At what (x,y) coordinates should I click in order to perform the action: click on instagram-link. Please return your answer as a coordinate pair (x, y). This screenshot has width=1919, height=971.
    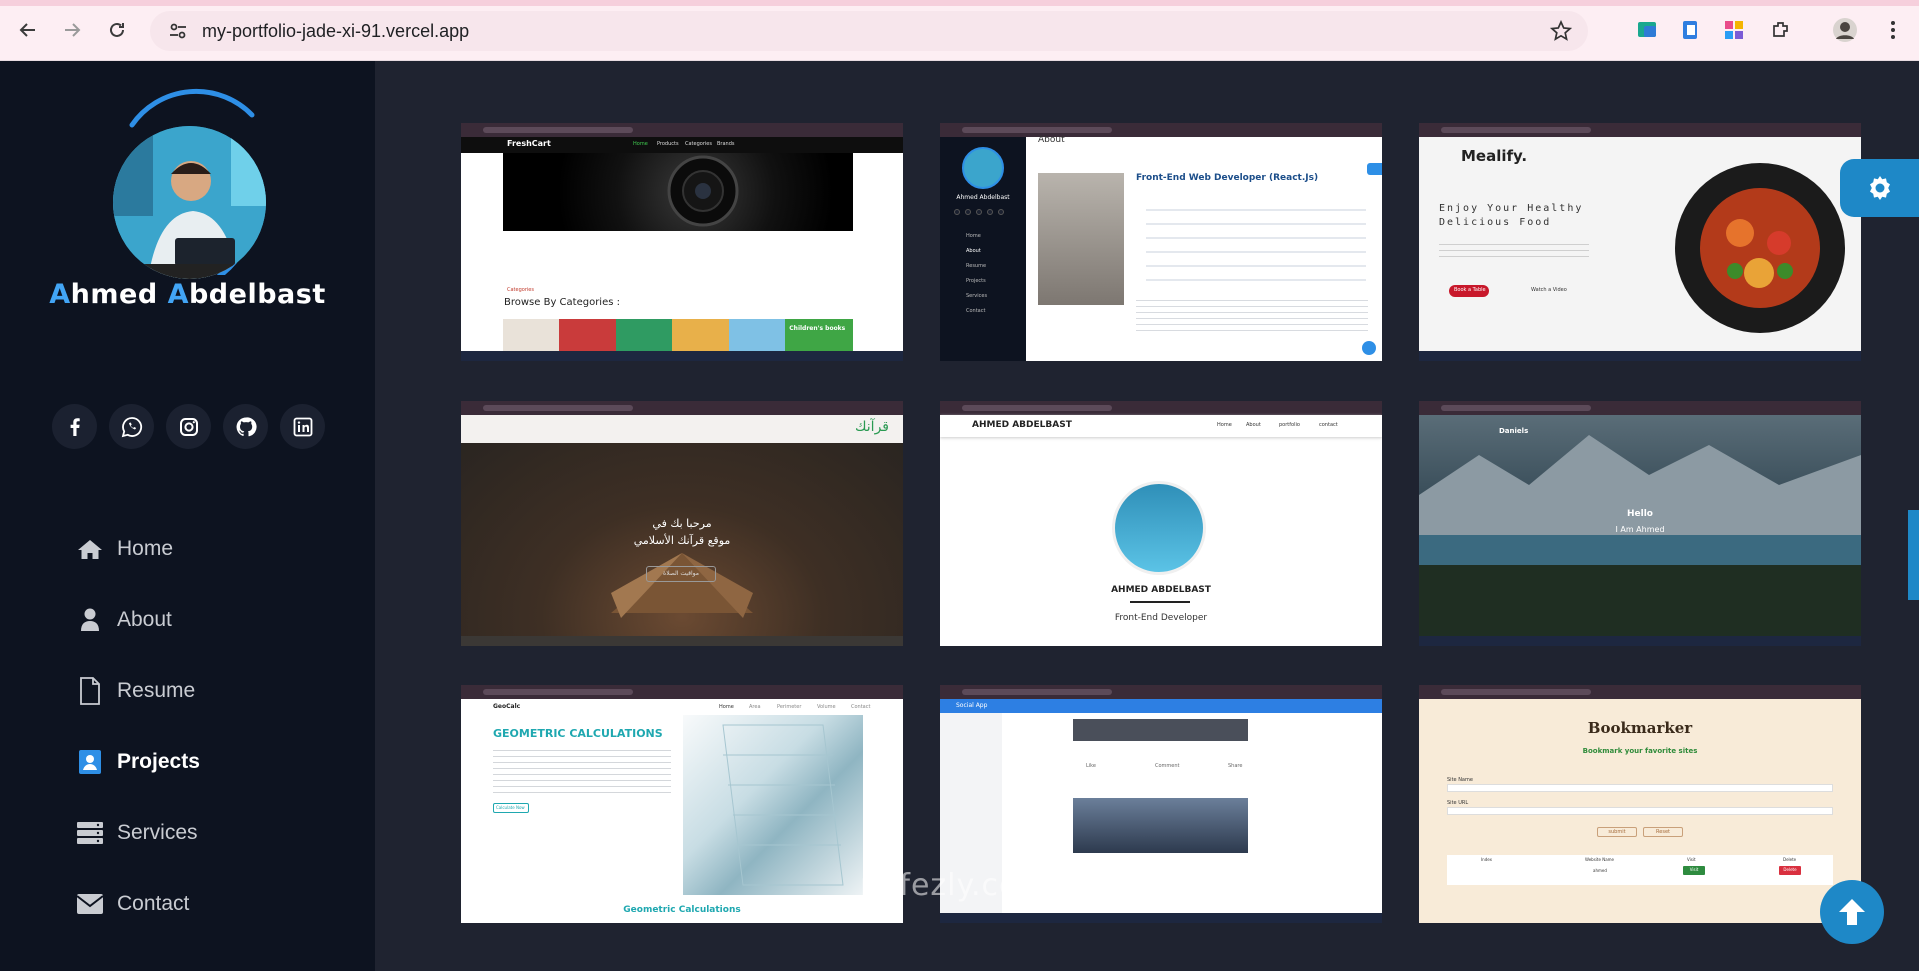
    Looking at the image, I should click on (188, 426).